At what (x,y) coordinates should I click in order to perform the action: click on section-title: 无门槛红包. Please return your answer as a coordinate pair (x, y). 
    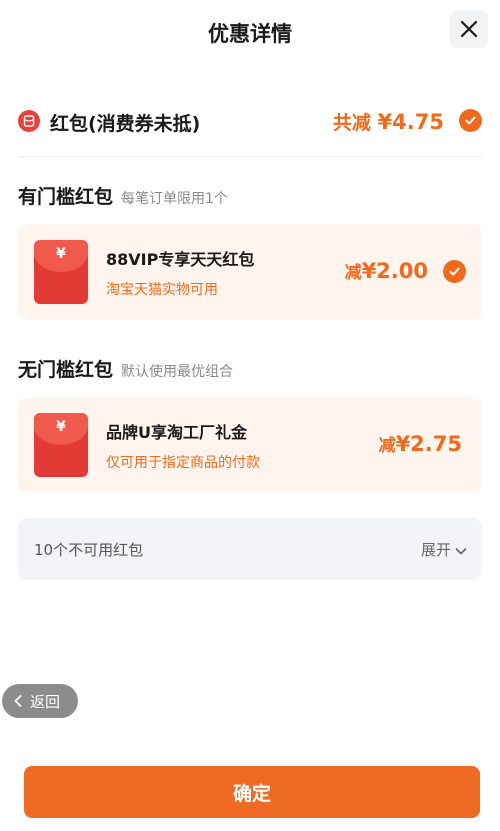
    Looking at the image, I should click on (66, 370).